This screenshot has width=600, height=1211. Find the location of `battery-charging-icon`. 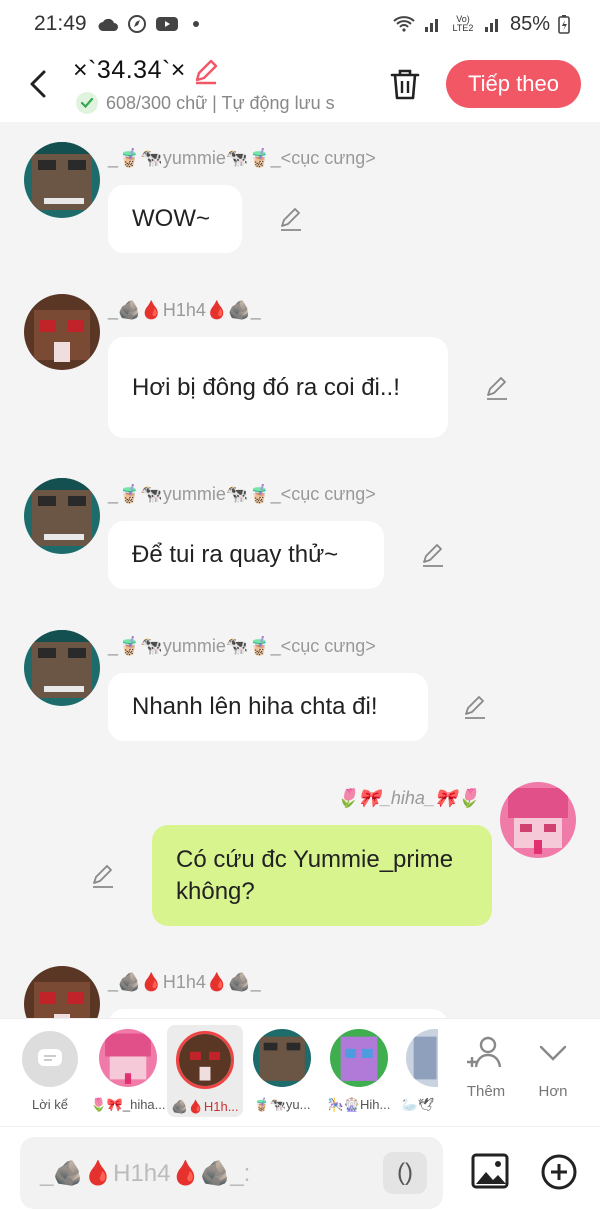

battery-charging-icon is located at coordinates (564, 24).